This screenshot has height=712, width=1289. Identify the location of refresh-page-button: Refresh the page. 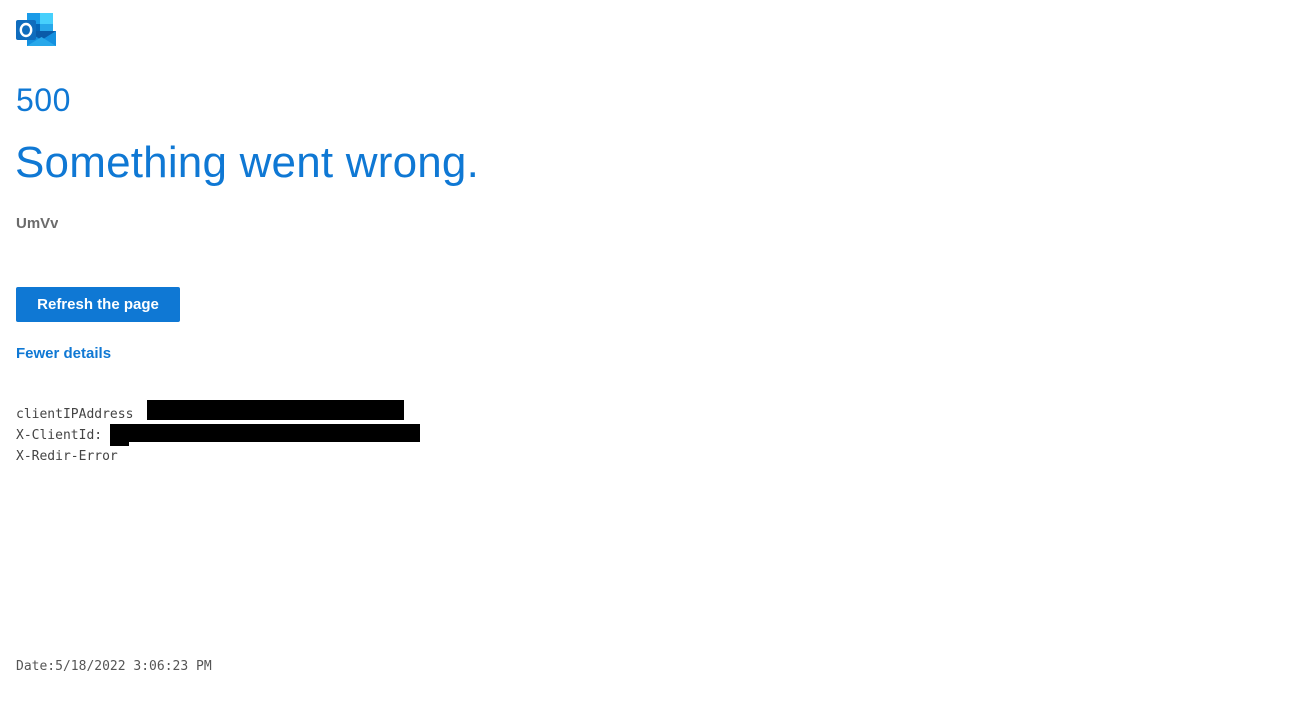
(98, 304).